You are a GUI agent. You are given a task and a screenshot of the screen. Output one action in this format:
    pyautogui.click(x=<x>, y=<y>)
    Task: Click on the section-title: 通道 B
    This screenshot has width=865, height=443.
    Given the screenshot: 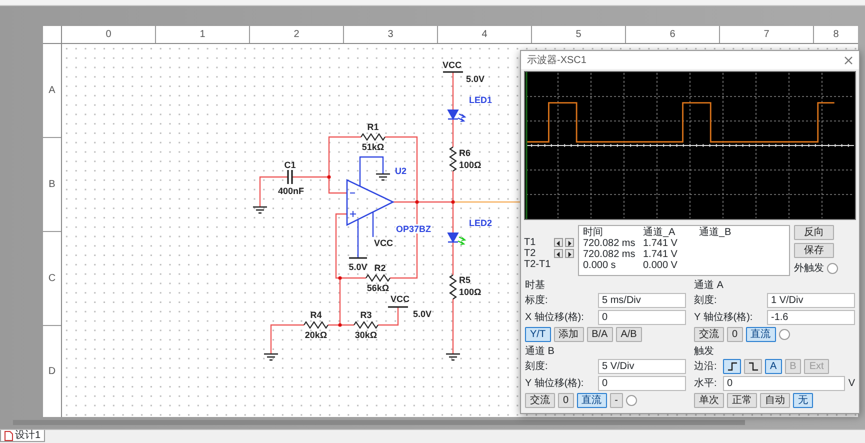 What is the action you would take?
    pyautogui.click(x=540, y=352)
    